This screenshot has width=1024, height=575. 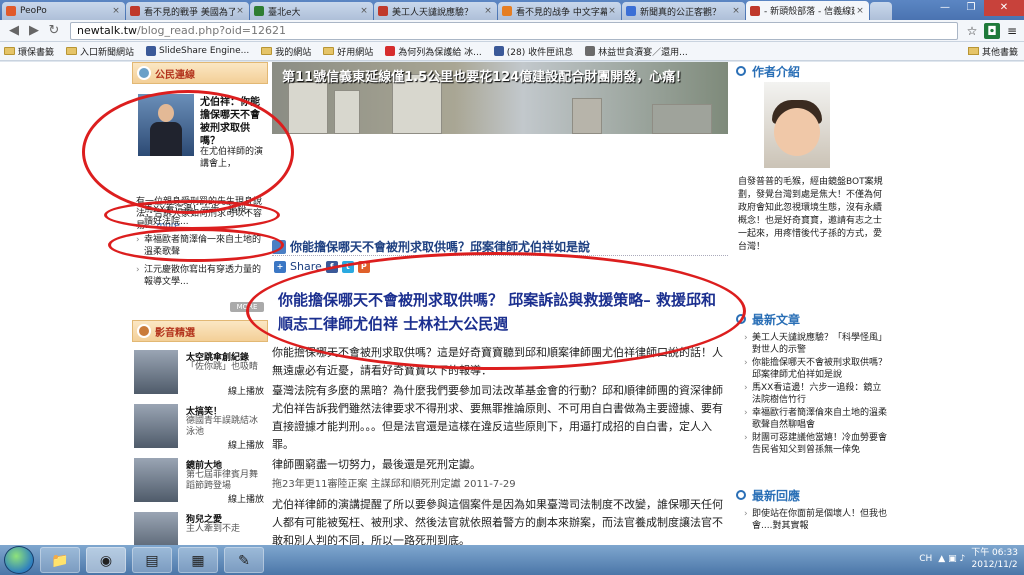 I want to click on video-item: 太空跳傘創紀錄 「佐你跳」也吸睛 線上播放, so click(x=200, y=374).